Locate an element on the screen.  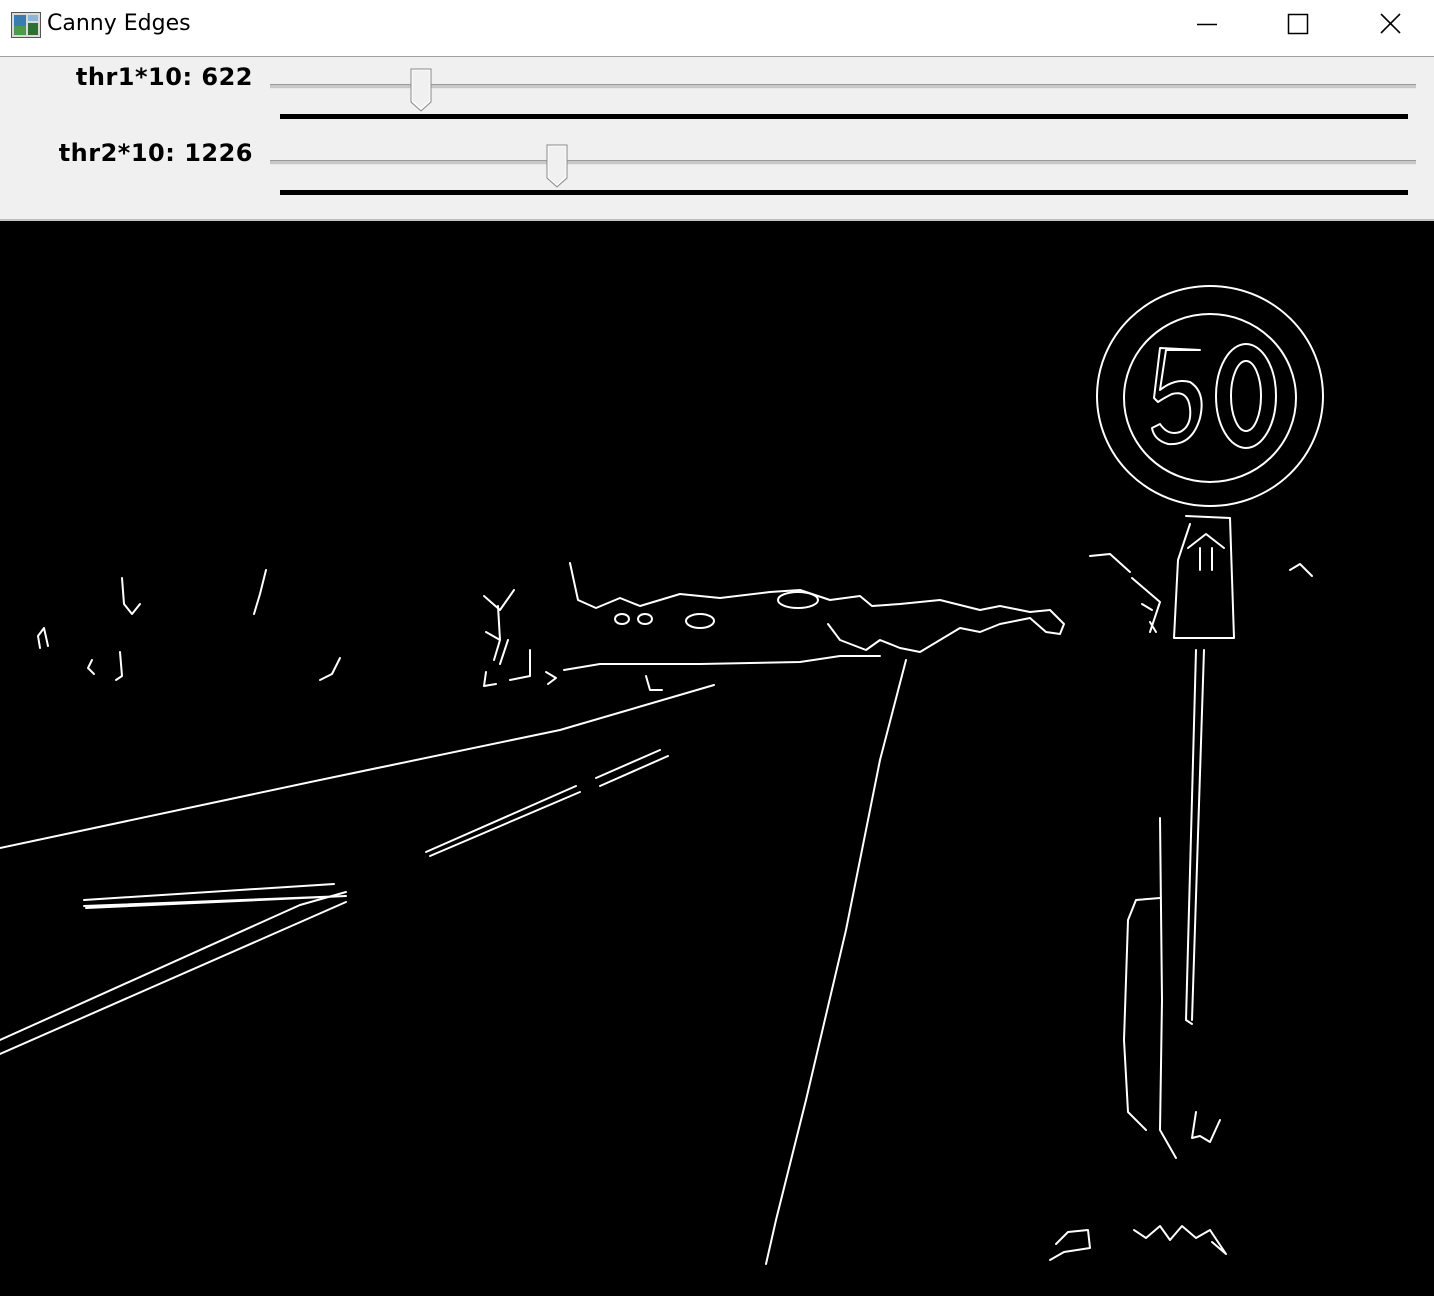
maximize-icon is located at coordinates (1298, 24).